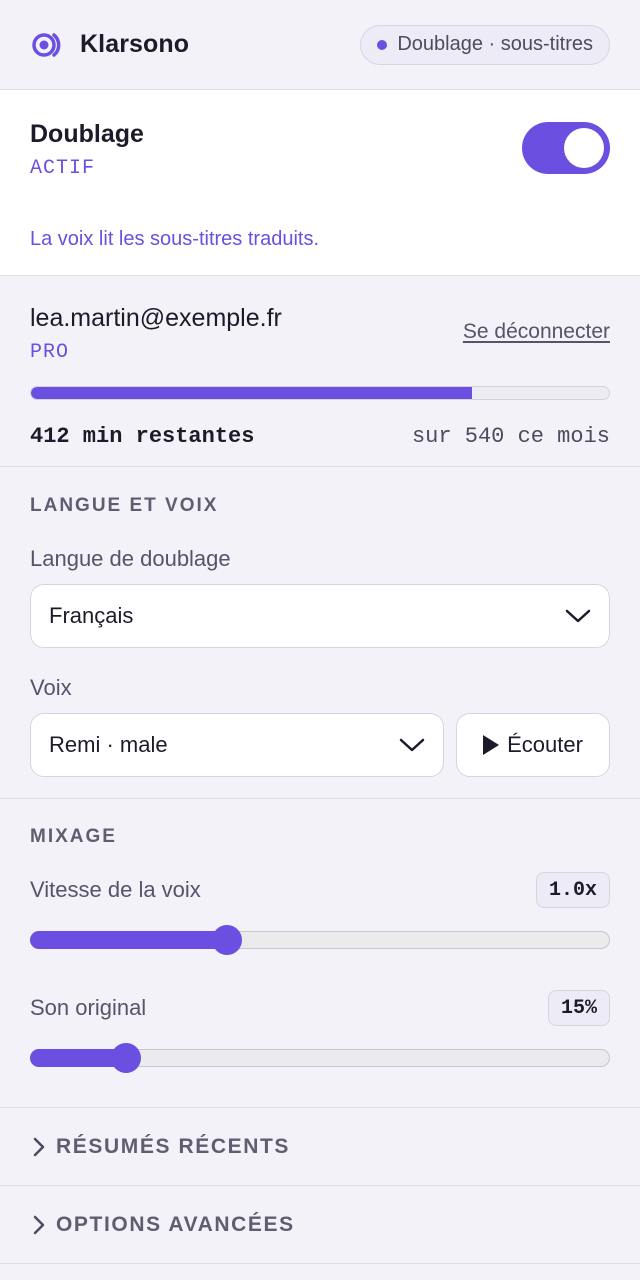 This screenshot has width=640, height=1280. What do you see at coordinates (91, 615) in the screenshot?
I see `language-value: Français` at bounding box center [91, 615].